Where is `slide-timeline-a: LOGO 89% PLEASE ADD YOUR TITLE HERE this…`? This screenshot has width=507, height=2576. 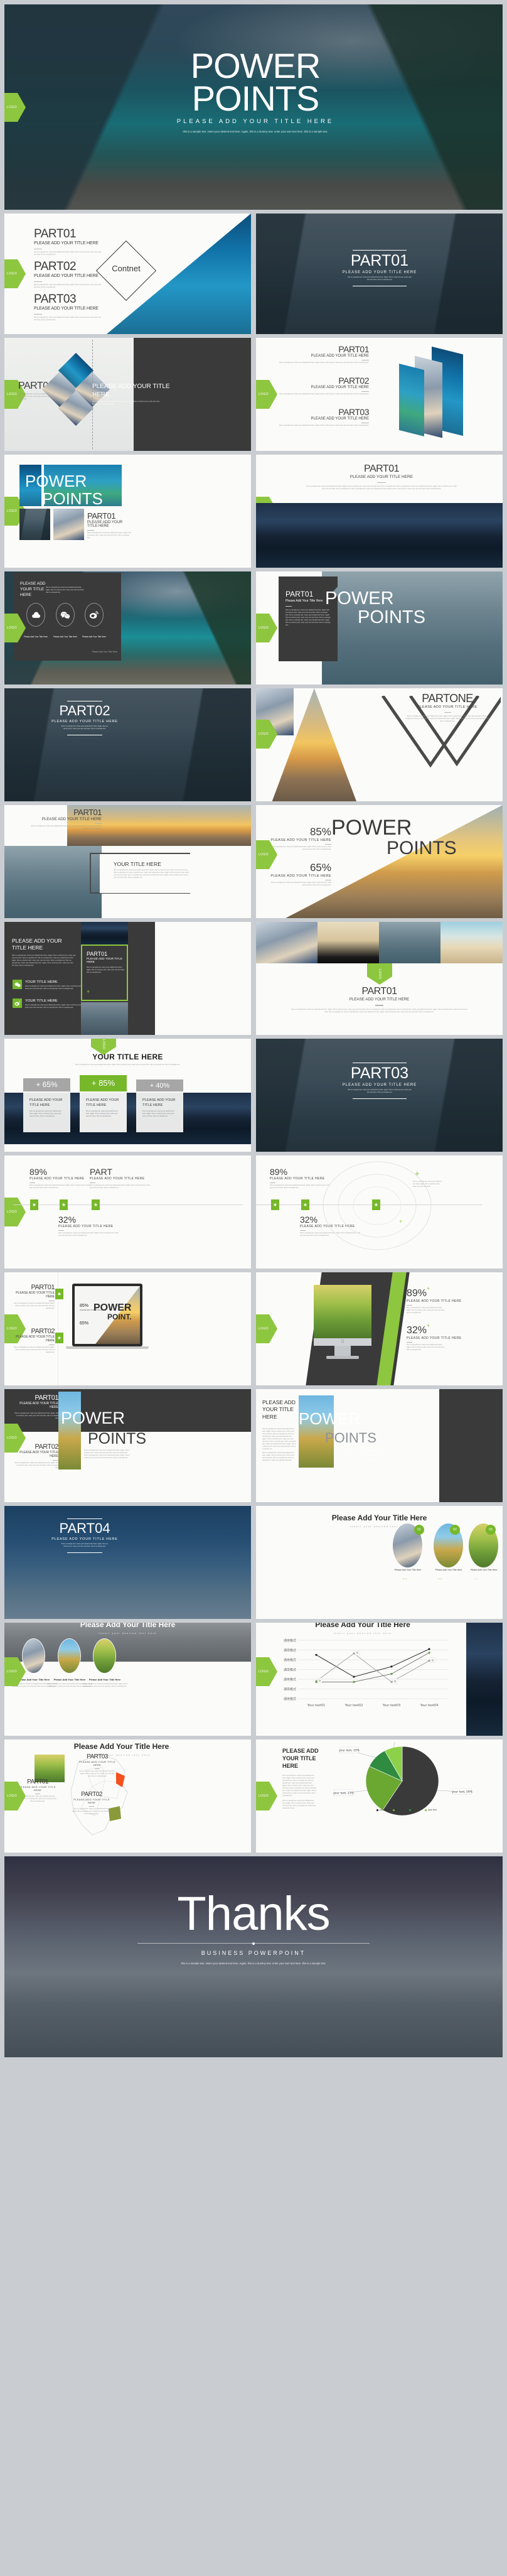 slide-timeline-a: LOGO 89% PLEASE ADD YOUR TITLE HERE this… is located at coordinates (127, 1212).